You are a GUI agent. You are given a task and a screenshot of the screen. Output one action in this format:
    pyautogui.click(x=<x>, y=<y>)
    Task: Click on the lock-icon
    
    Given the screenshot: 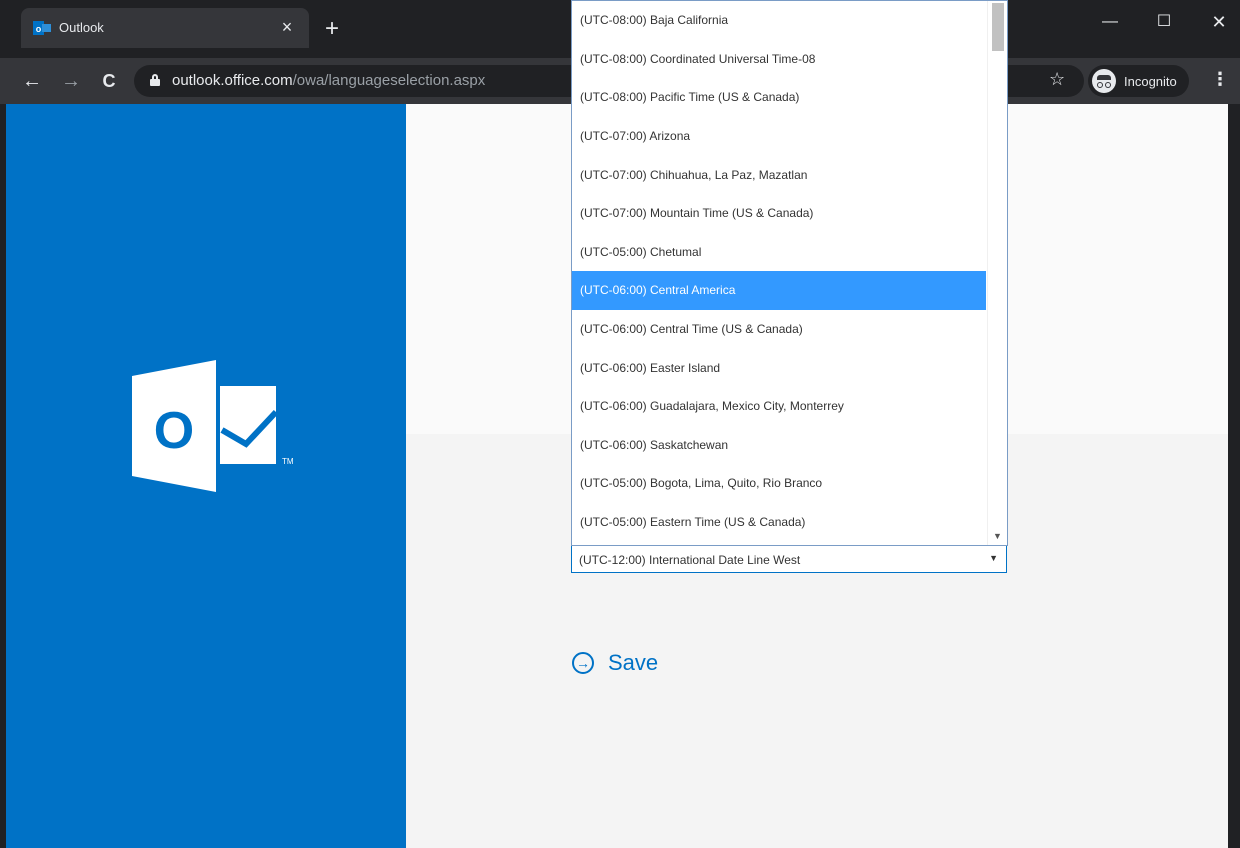 What is the action you would take?
    pyautogui.click(x=155, y=80)
    